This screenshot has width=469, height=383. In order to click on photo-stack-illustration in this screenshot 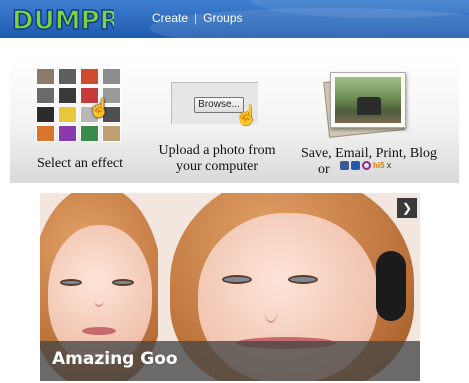, I will do `click(365, 104)`.